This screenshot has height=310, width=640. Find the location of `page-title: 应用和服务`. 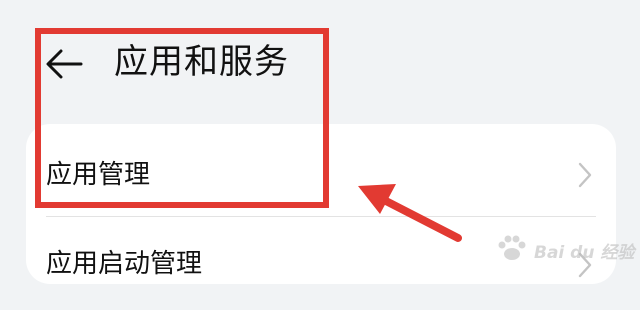

page-title: 应用和服务 is located at coordinates (201, 62).